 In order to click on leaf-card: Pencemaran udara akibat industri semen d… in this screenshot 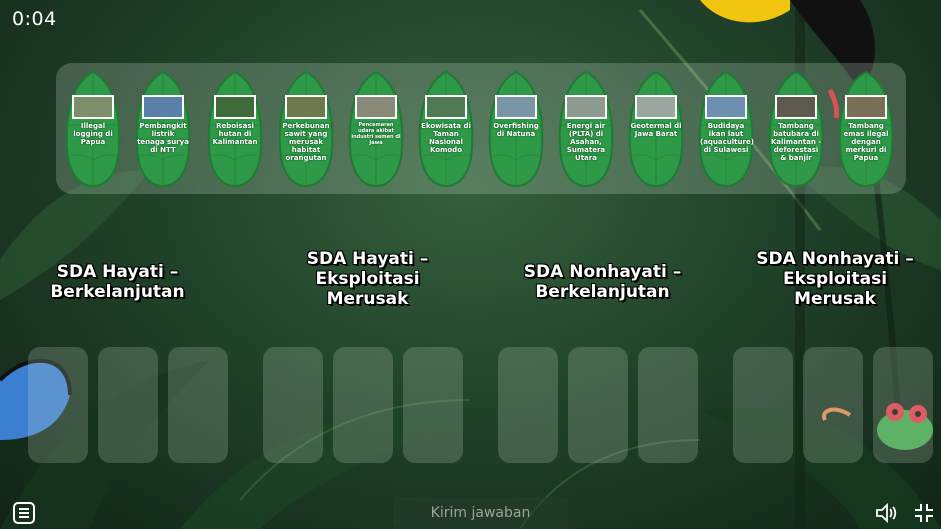, I will do `click(376, 129)`.